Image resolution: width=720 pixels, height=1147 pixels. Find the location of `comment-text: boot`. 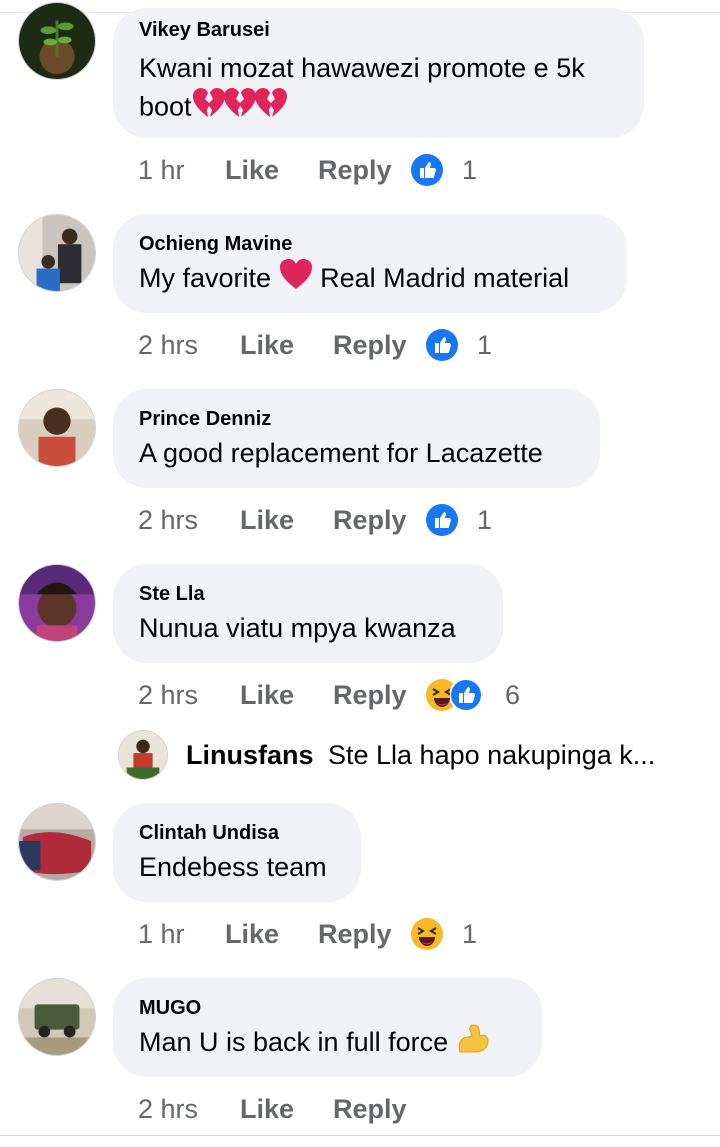

comment-text: boot is located at coordinates (165, 106).